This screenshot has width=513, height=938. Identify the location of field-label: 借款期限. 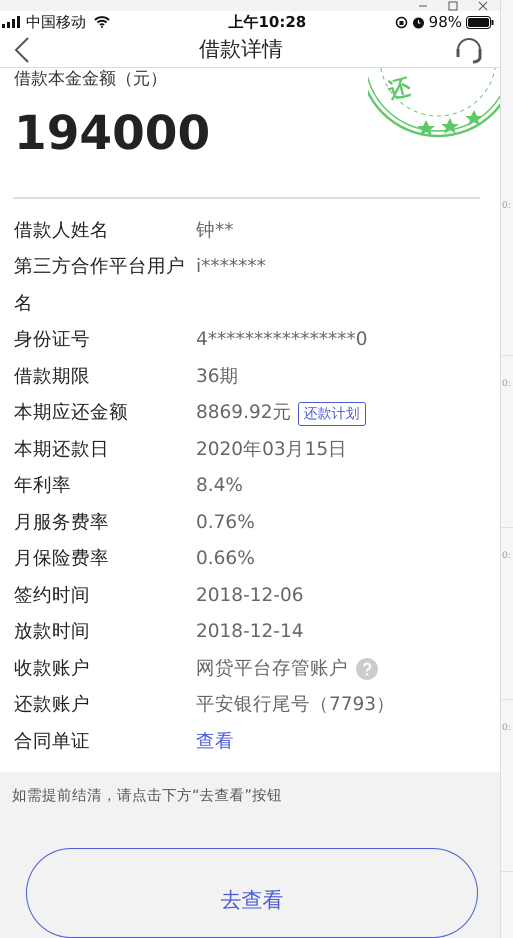
(52, 376).